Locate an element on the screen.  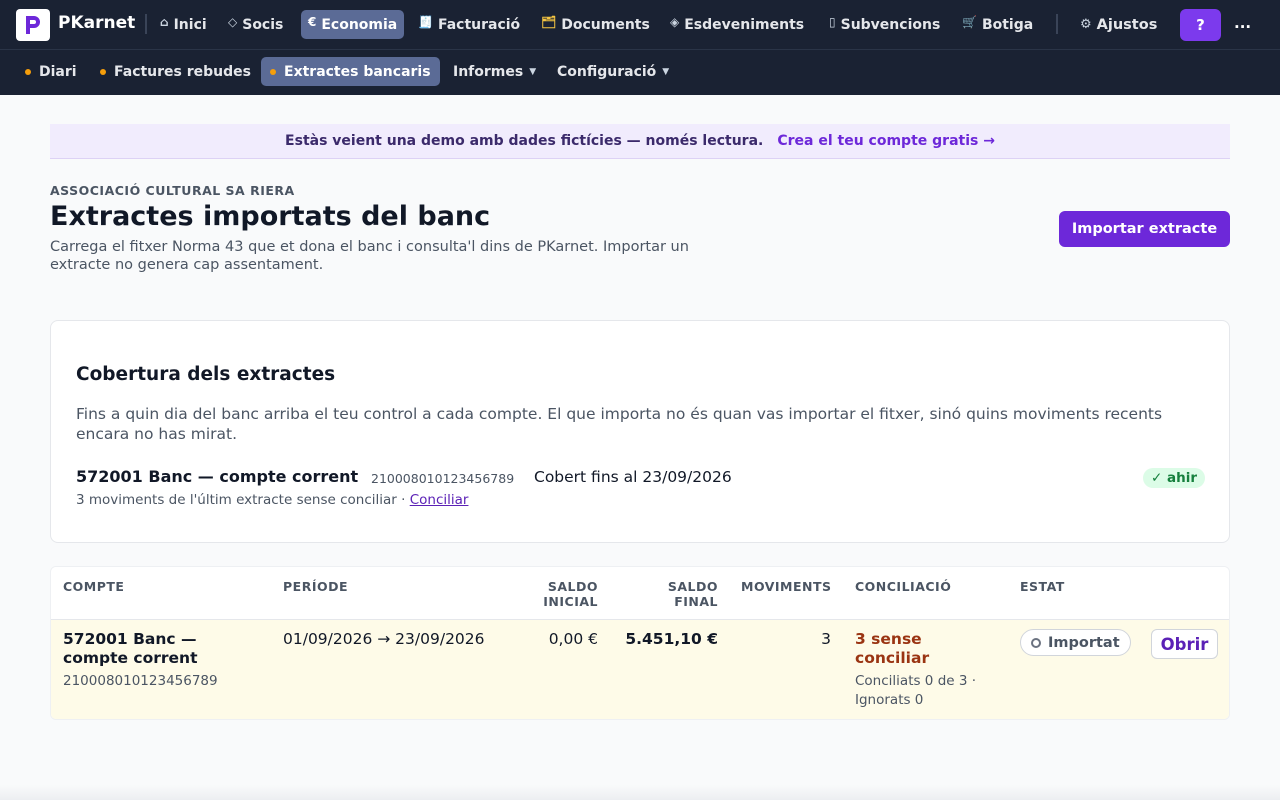
nav-item-subvencions: ▯ Subvencions is located at coordinates (884, 24).